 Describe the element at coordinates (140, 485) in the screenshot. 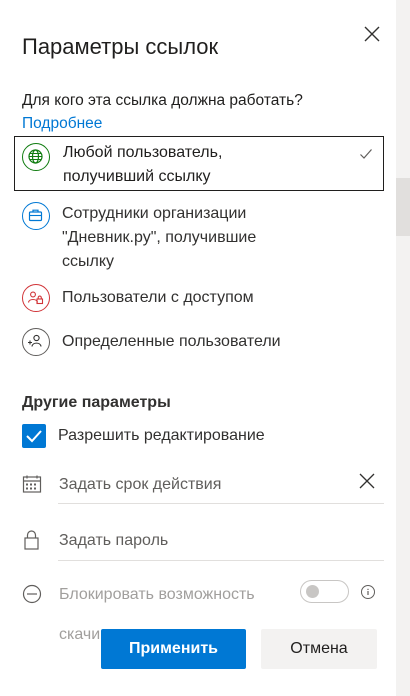

I see `expiry-date-input: Задать срок действия` at that location.